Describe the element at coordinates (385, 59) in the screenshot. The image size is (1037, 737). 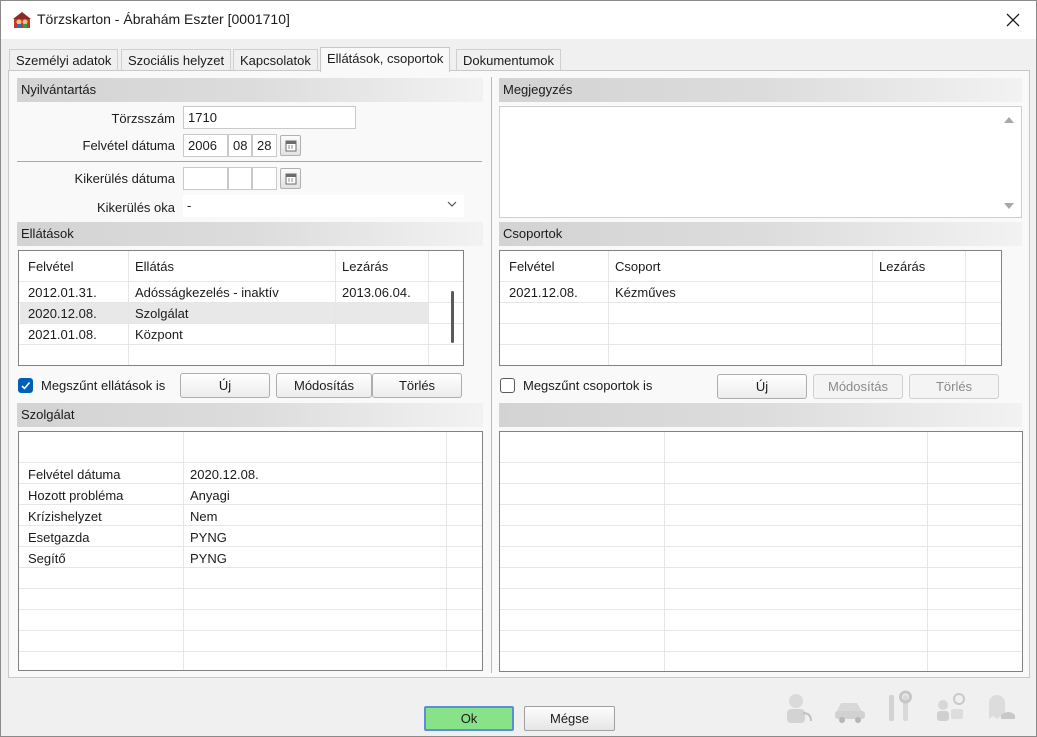
I see `tab-ellatasok-csoportok: Ellátások, csoportok` at that location.